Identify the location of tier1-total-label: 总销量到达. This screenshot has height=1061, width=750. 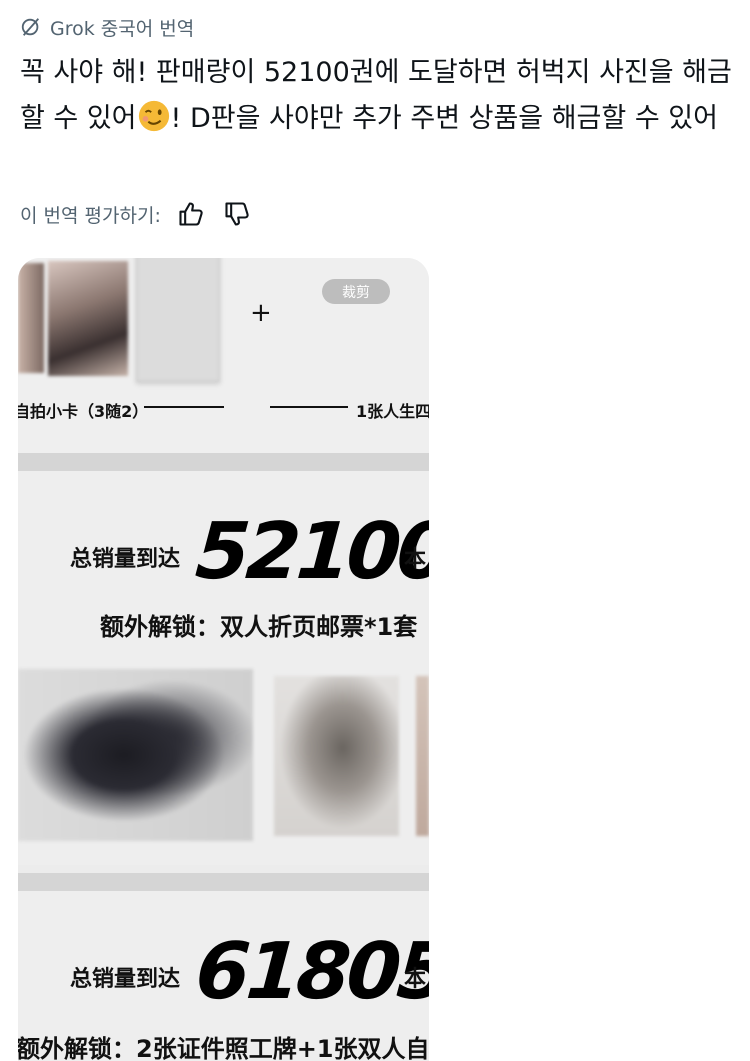
(125, 559).